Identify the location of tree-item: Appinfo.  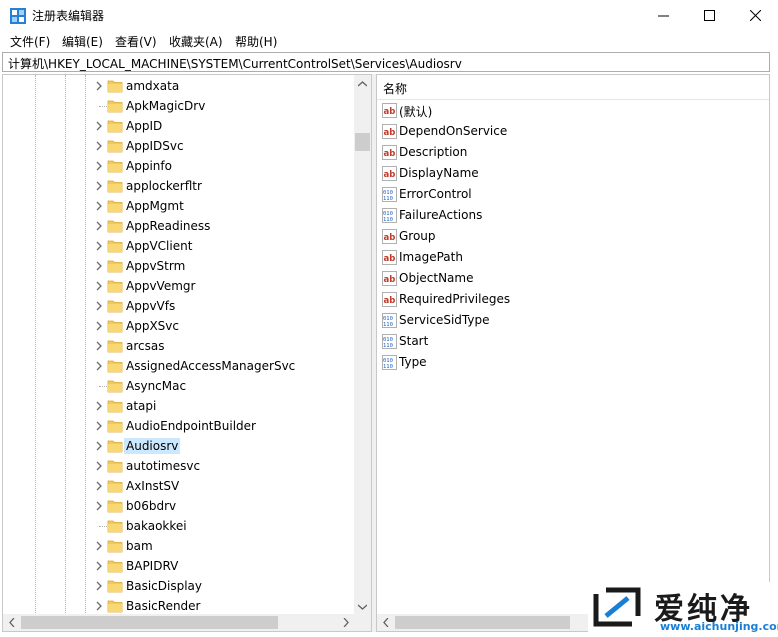
(178, 166).